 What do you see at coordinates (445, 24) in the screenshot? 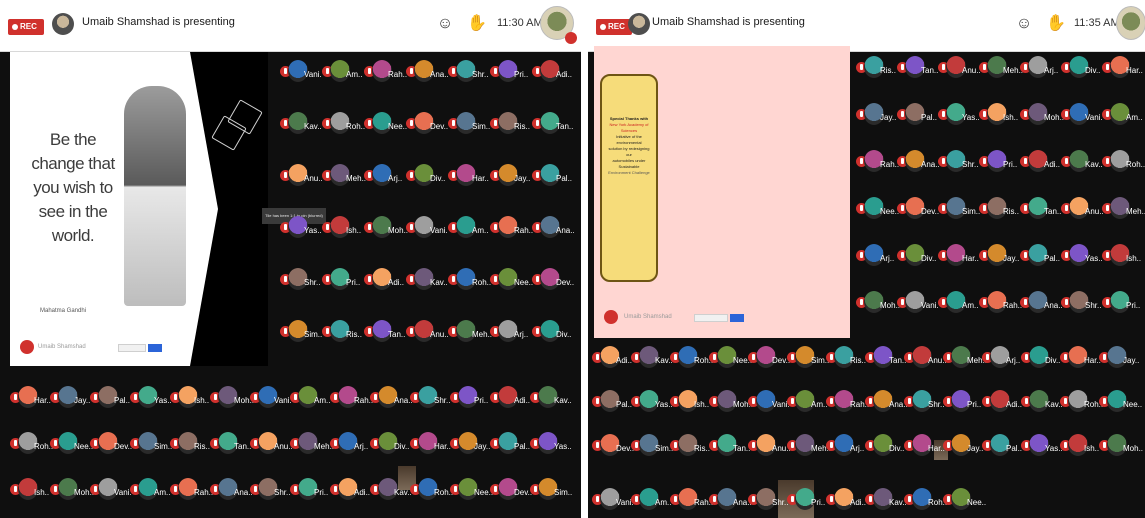
I see `participants-icon: ☺` at bounding box center [445, 24].